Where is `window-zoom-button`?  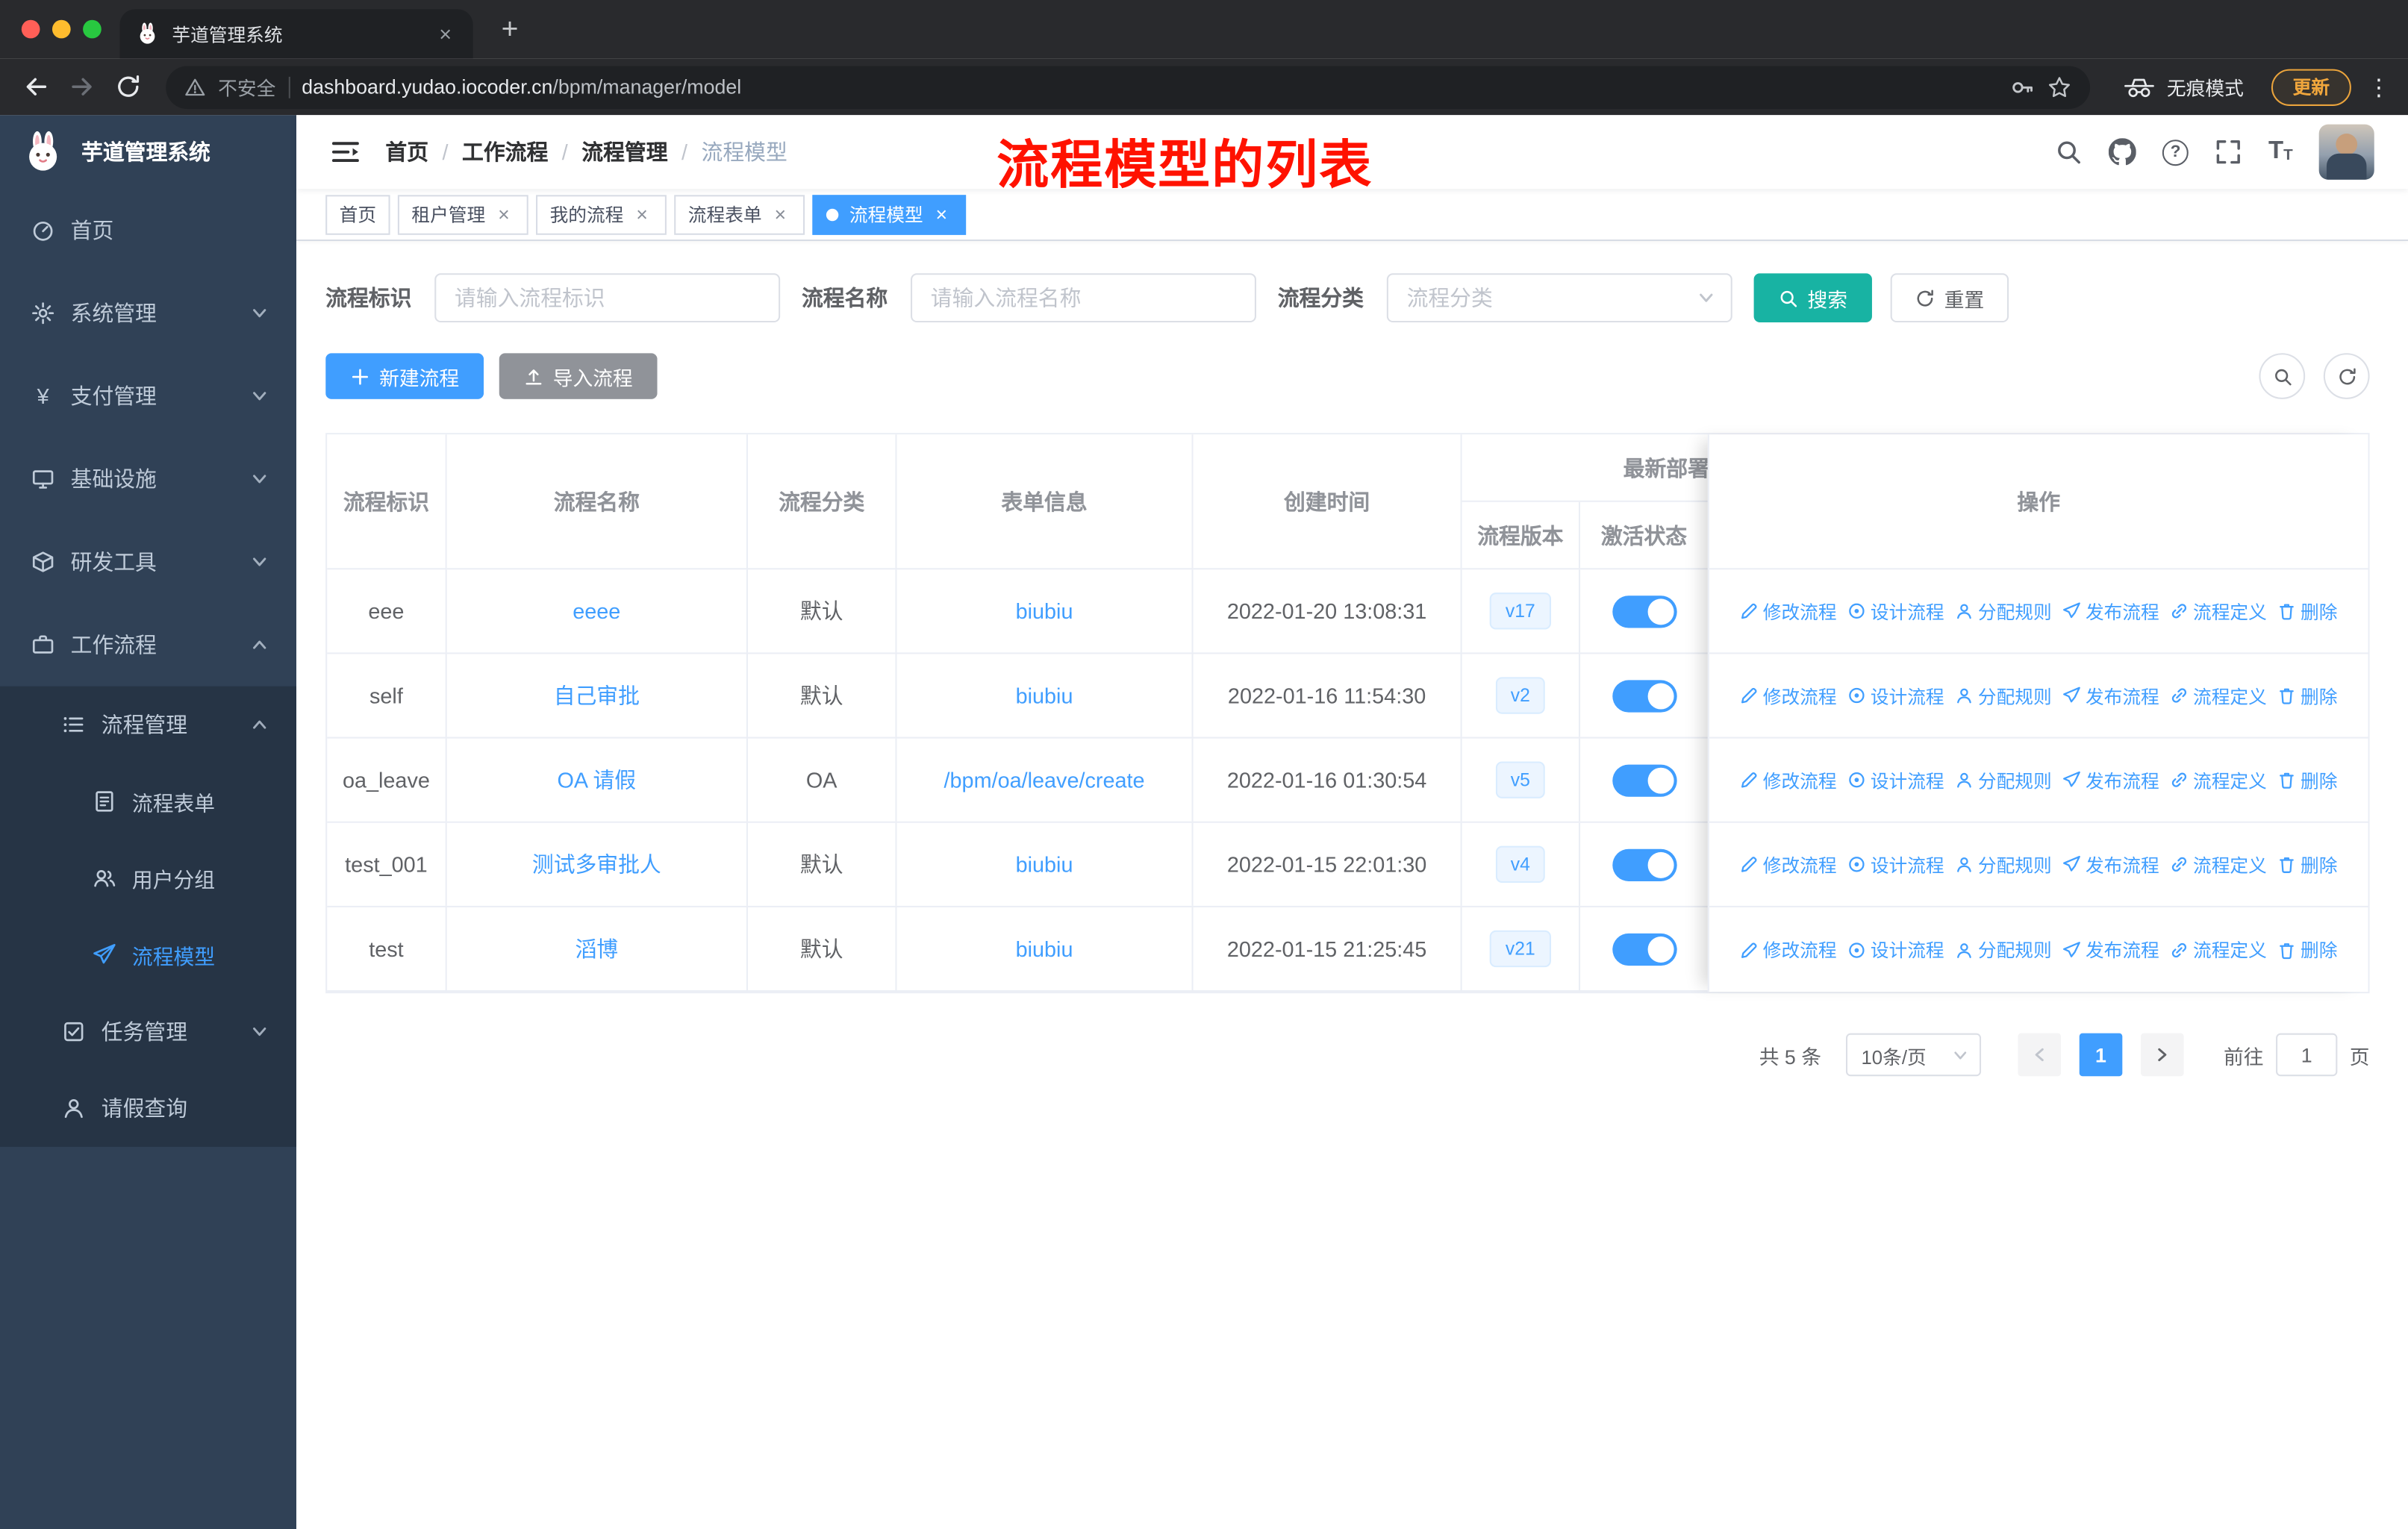 window-zoom-button is located at coordinates (92, 29).